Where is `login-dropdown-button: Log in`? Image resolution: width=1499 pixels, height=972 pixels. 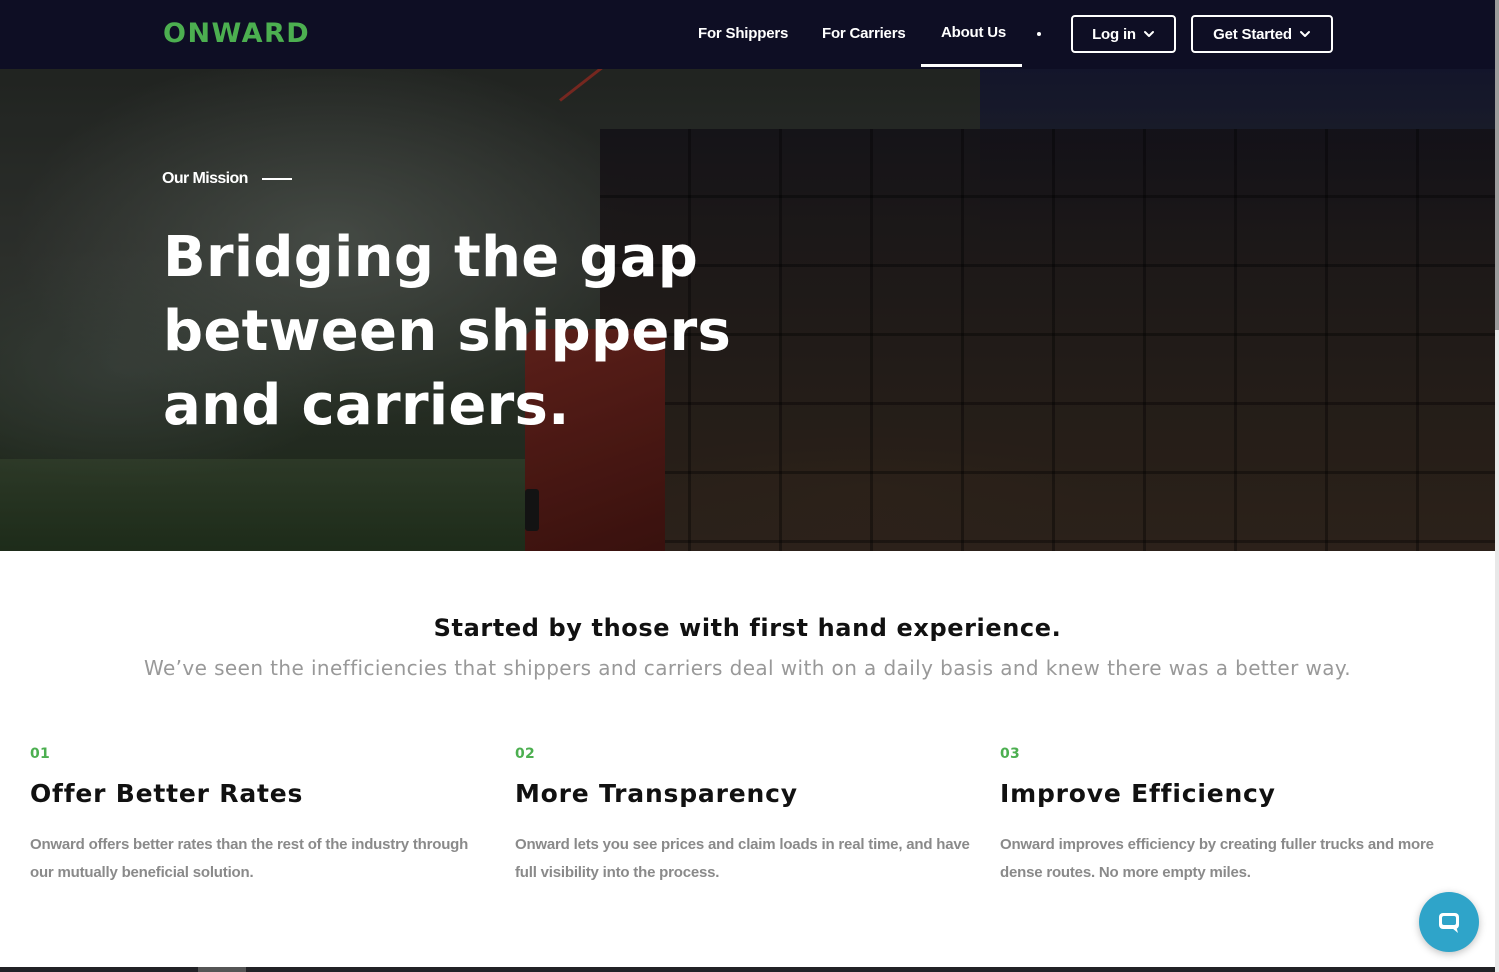
login-dropdown-button: Log in is located at coordinates (1123, 34).